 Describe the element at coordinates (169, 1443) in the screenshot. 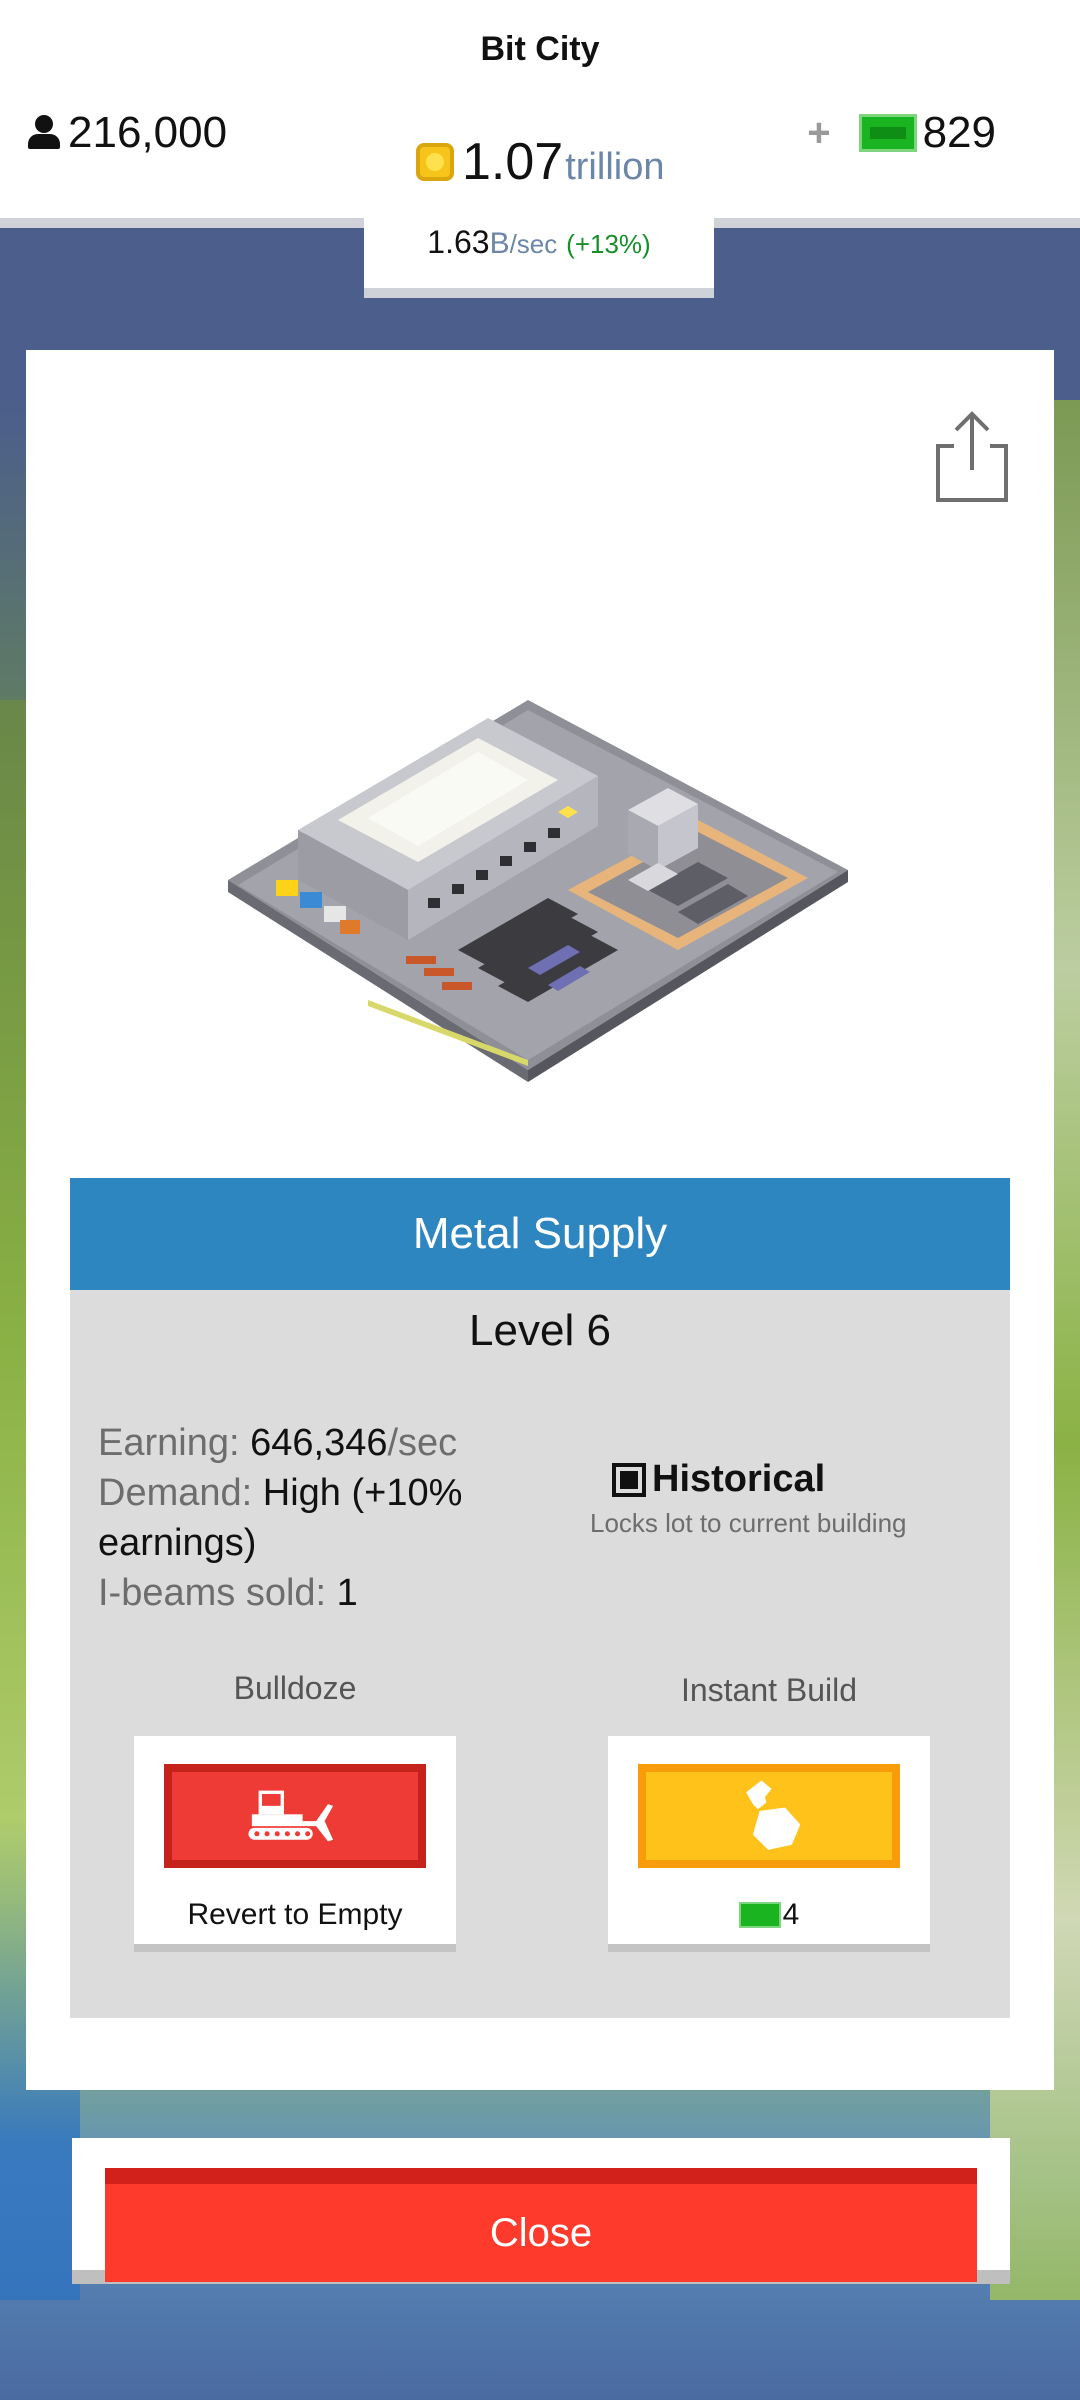

I see `earning-label: Earning:` at that location.